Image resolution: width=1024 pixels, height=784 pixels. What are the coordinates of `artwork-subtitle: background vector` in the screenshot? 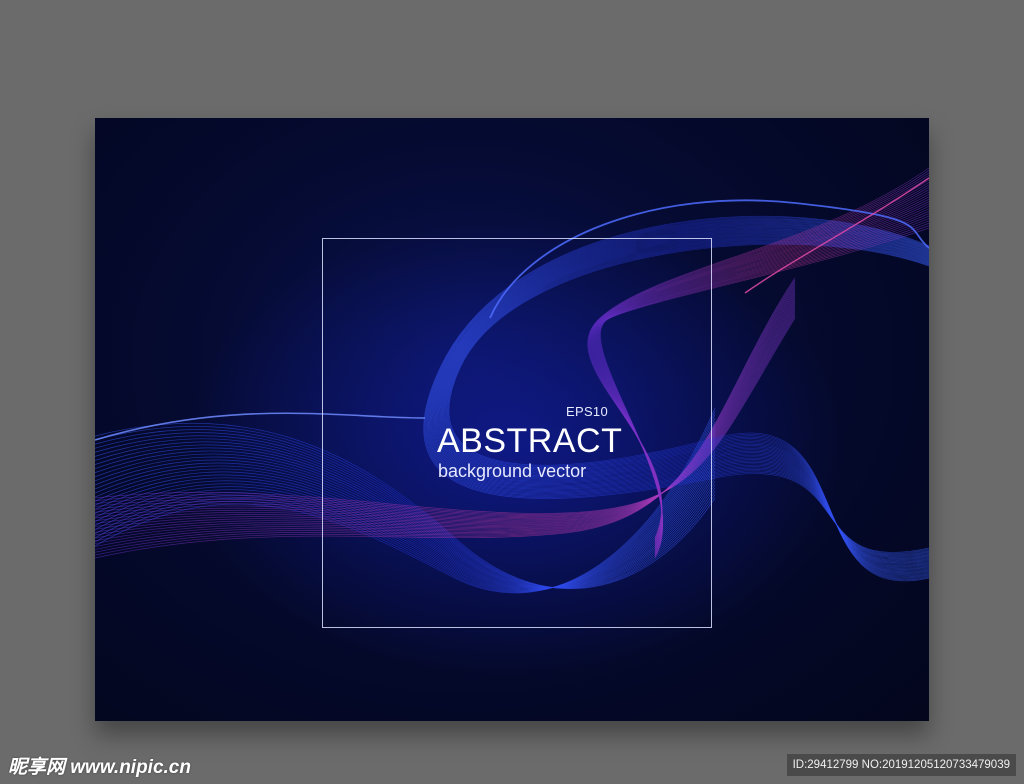 It's located at (512, 471).